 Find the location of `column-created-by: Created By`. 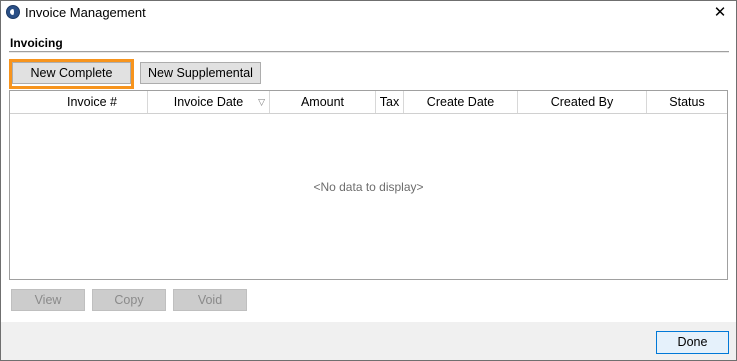

column-created-by: Created By is located at coordinates (582, 102).